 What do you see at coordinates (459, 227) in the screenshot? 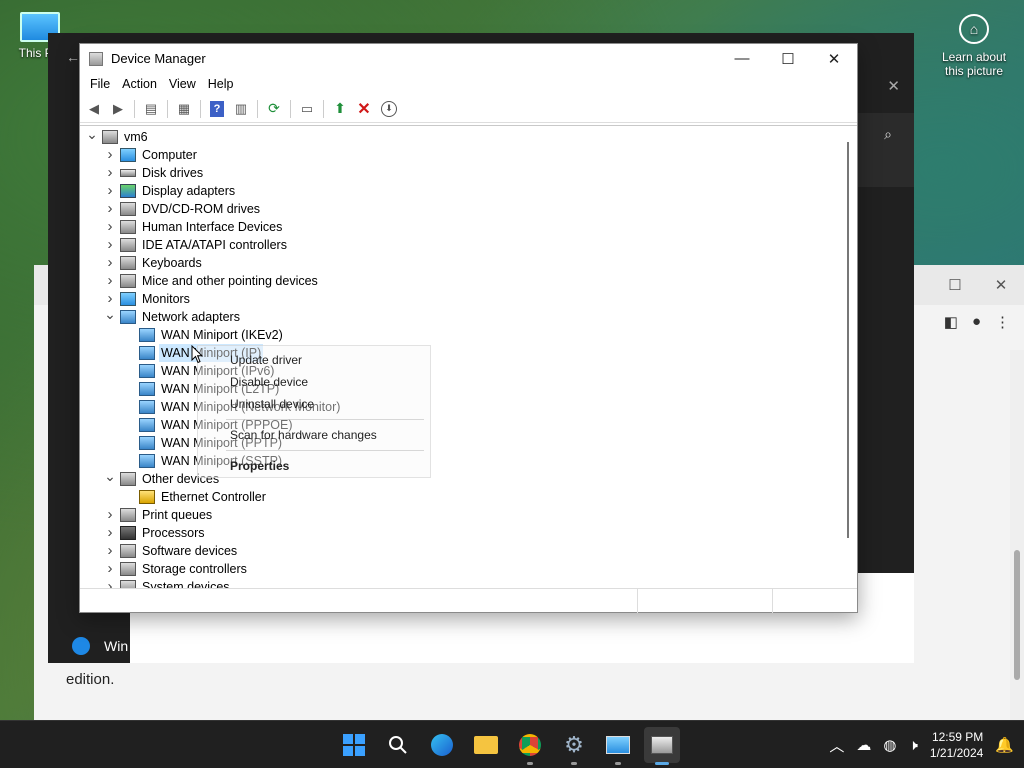
I see `tree-item: › Human Interface Devices` at bounding box center [459, 227].